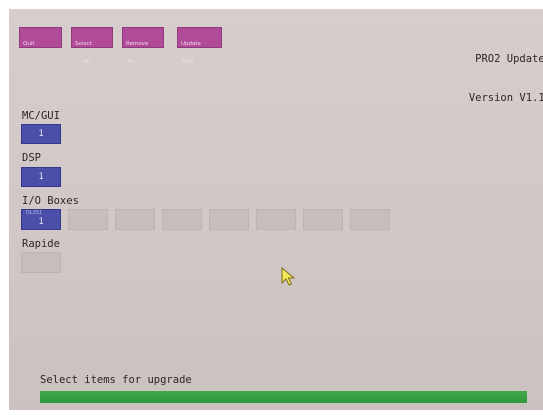 The image size is (543, 415). I want to click on select-all-button: Select All, so click(92, 46).